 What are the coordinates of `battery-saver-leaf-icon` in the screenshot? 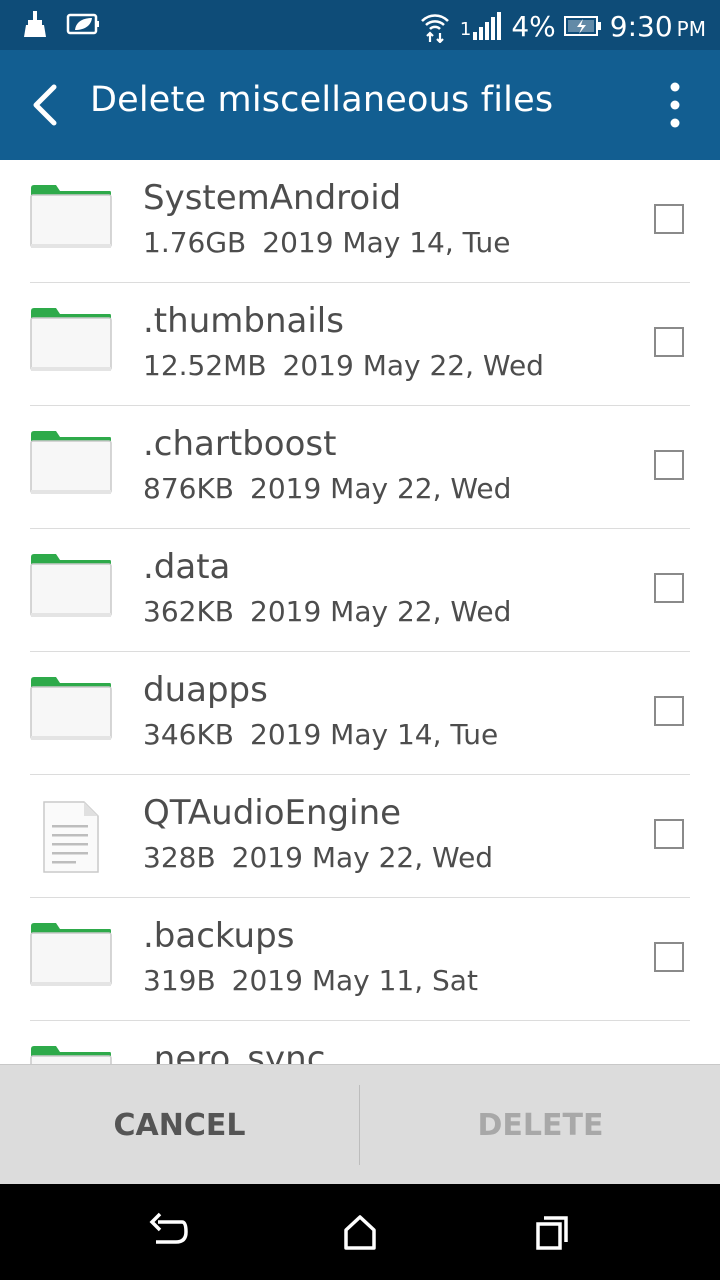 It's located at (82, 24).